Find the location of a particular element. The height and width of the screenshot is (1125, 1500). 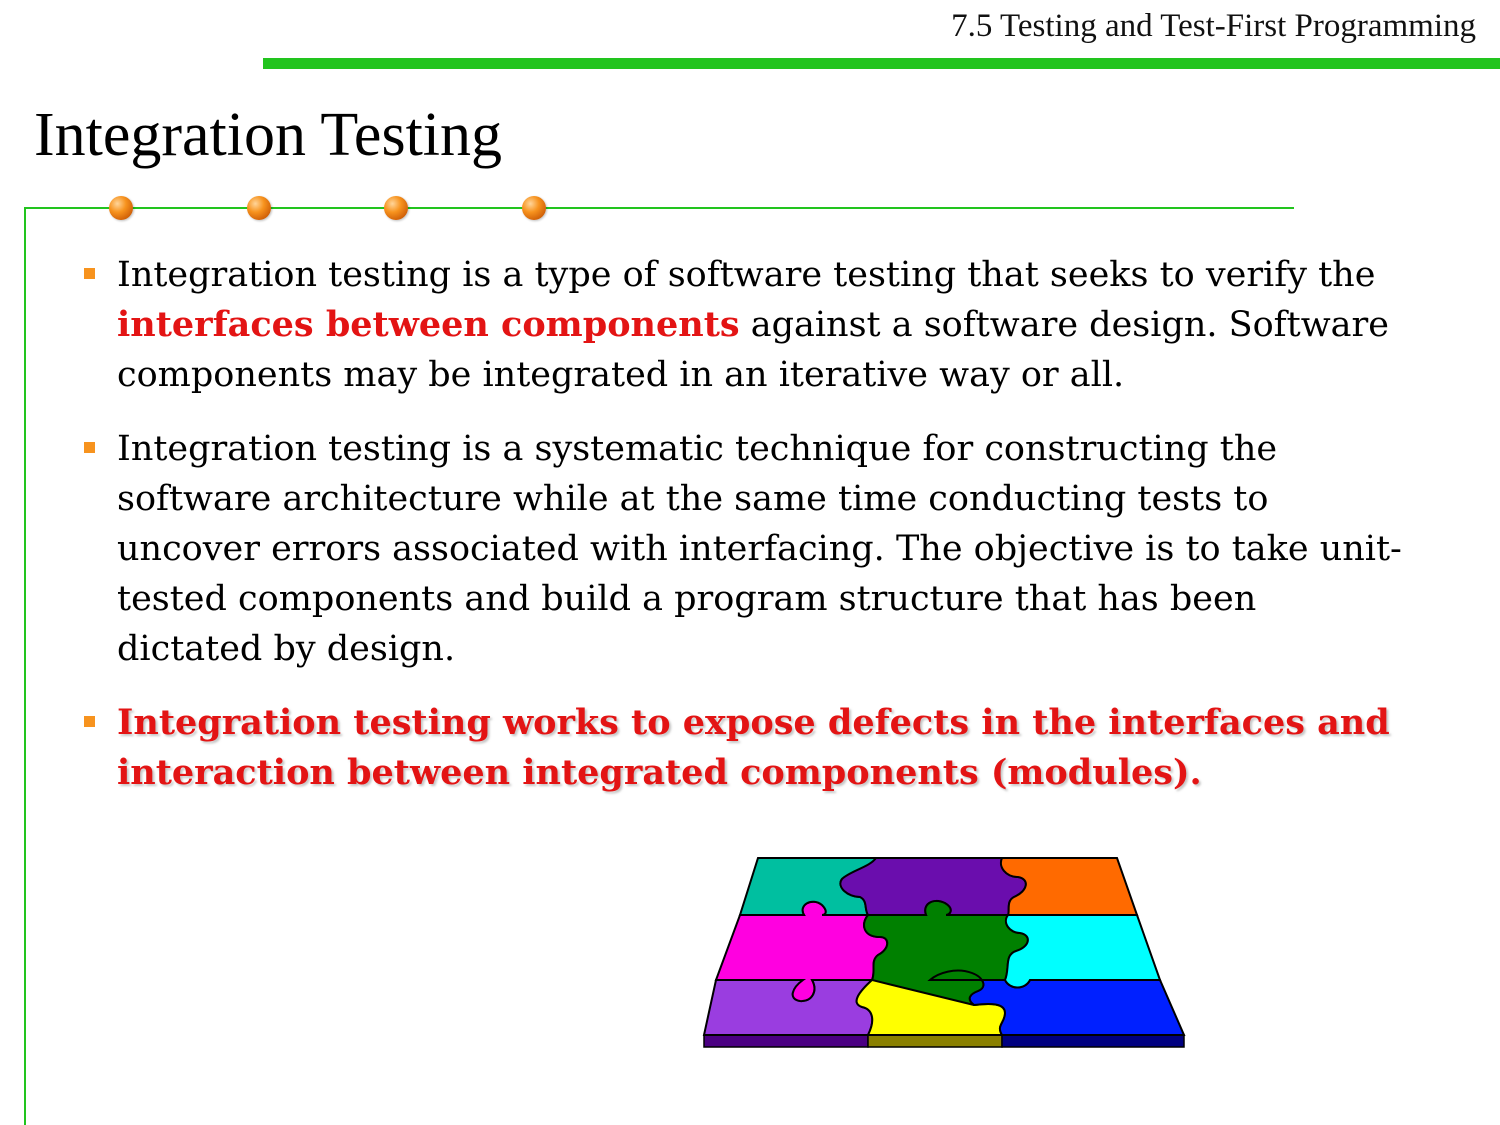

bullet-1-highlight: interfaces between components is located at coordinates (428, 324).